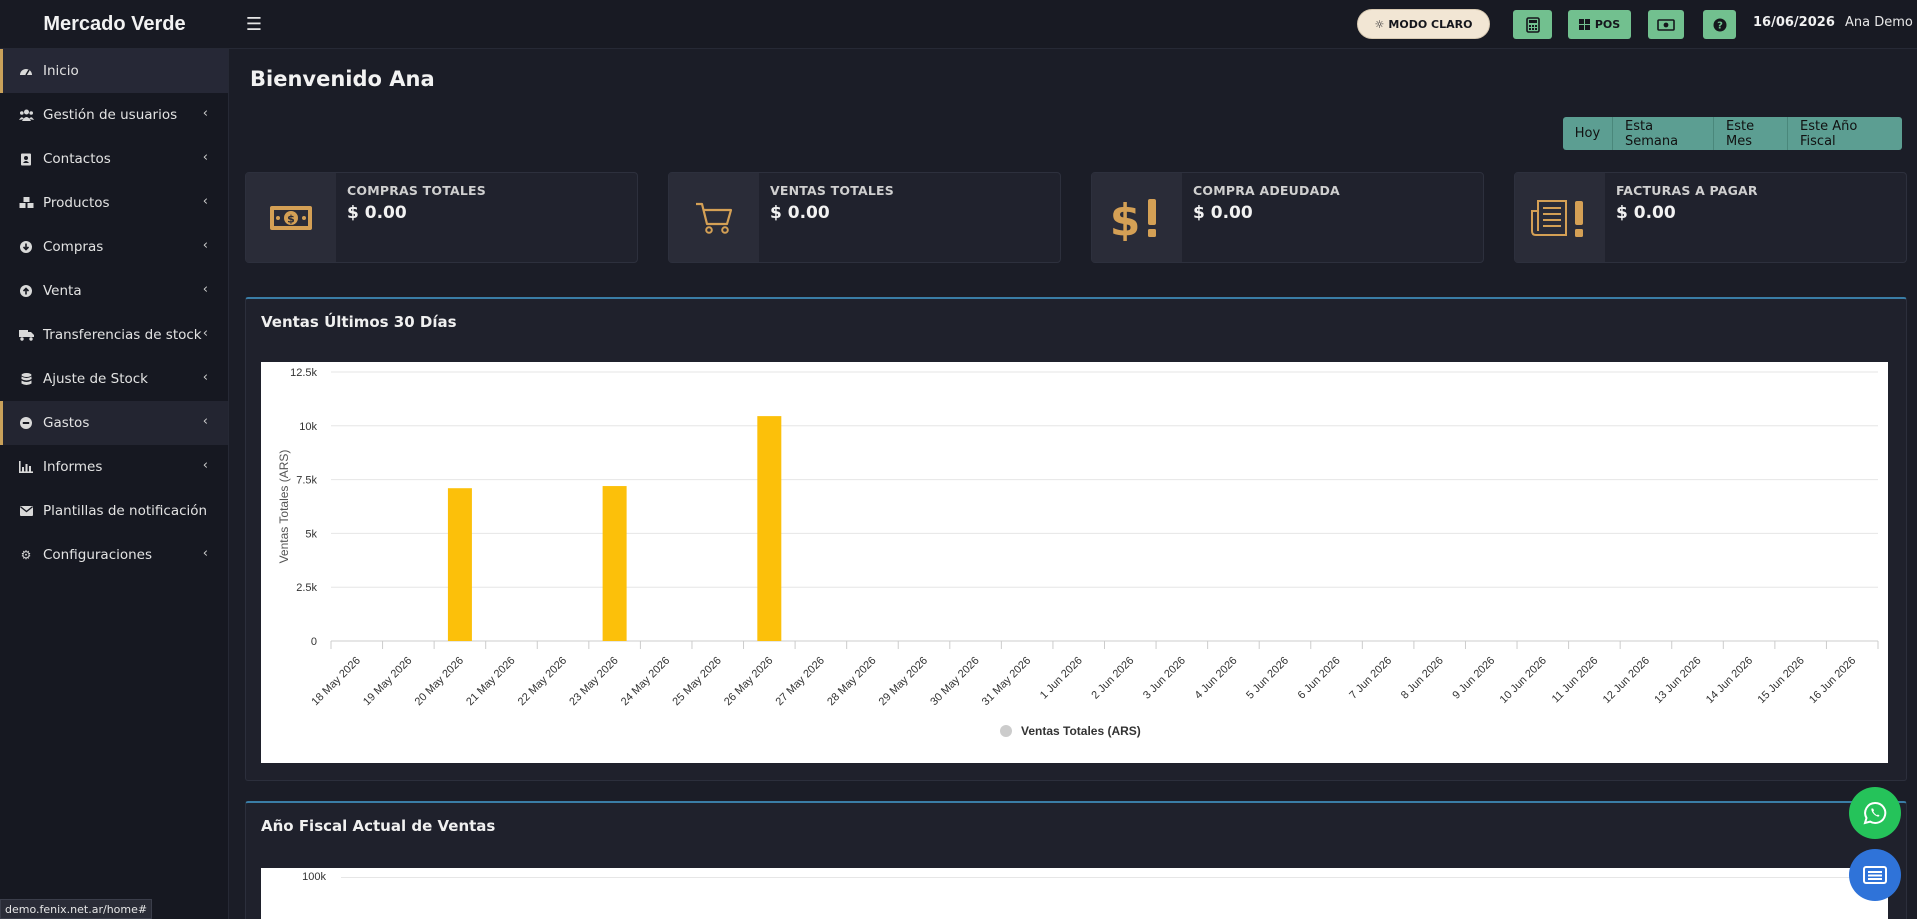  What do you see at coordinates (416, 190) in the screenshot?
I see `stat-label: COMPRAS TOTALES` at bounding box center [416, 190].